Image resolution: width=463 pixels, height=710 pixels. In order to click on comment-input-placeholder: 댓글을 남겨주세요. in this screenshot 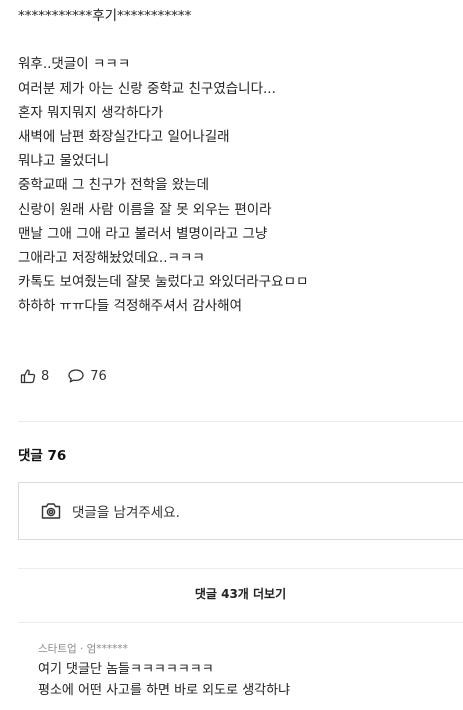, I will do `click(126, 513)`.